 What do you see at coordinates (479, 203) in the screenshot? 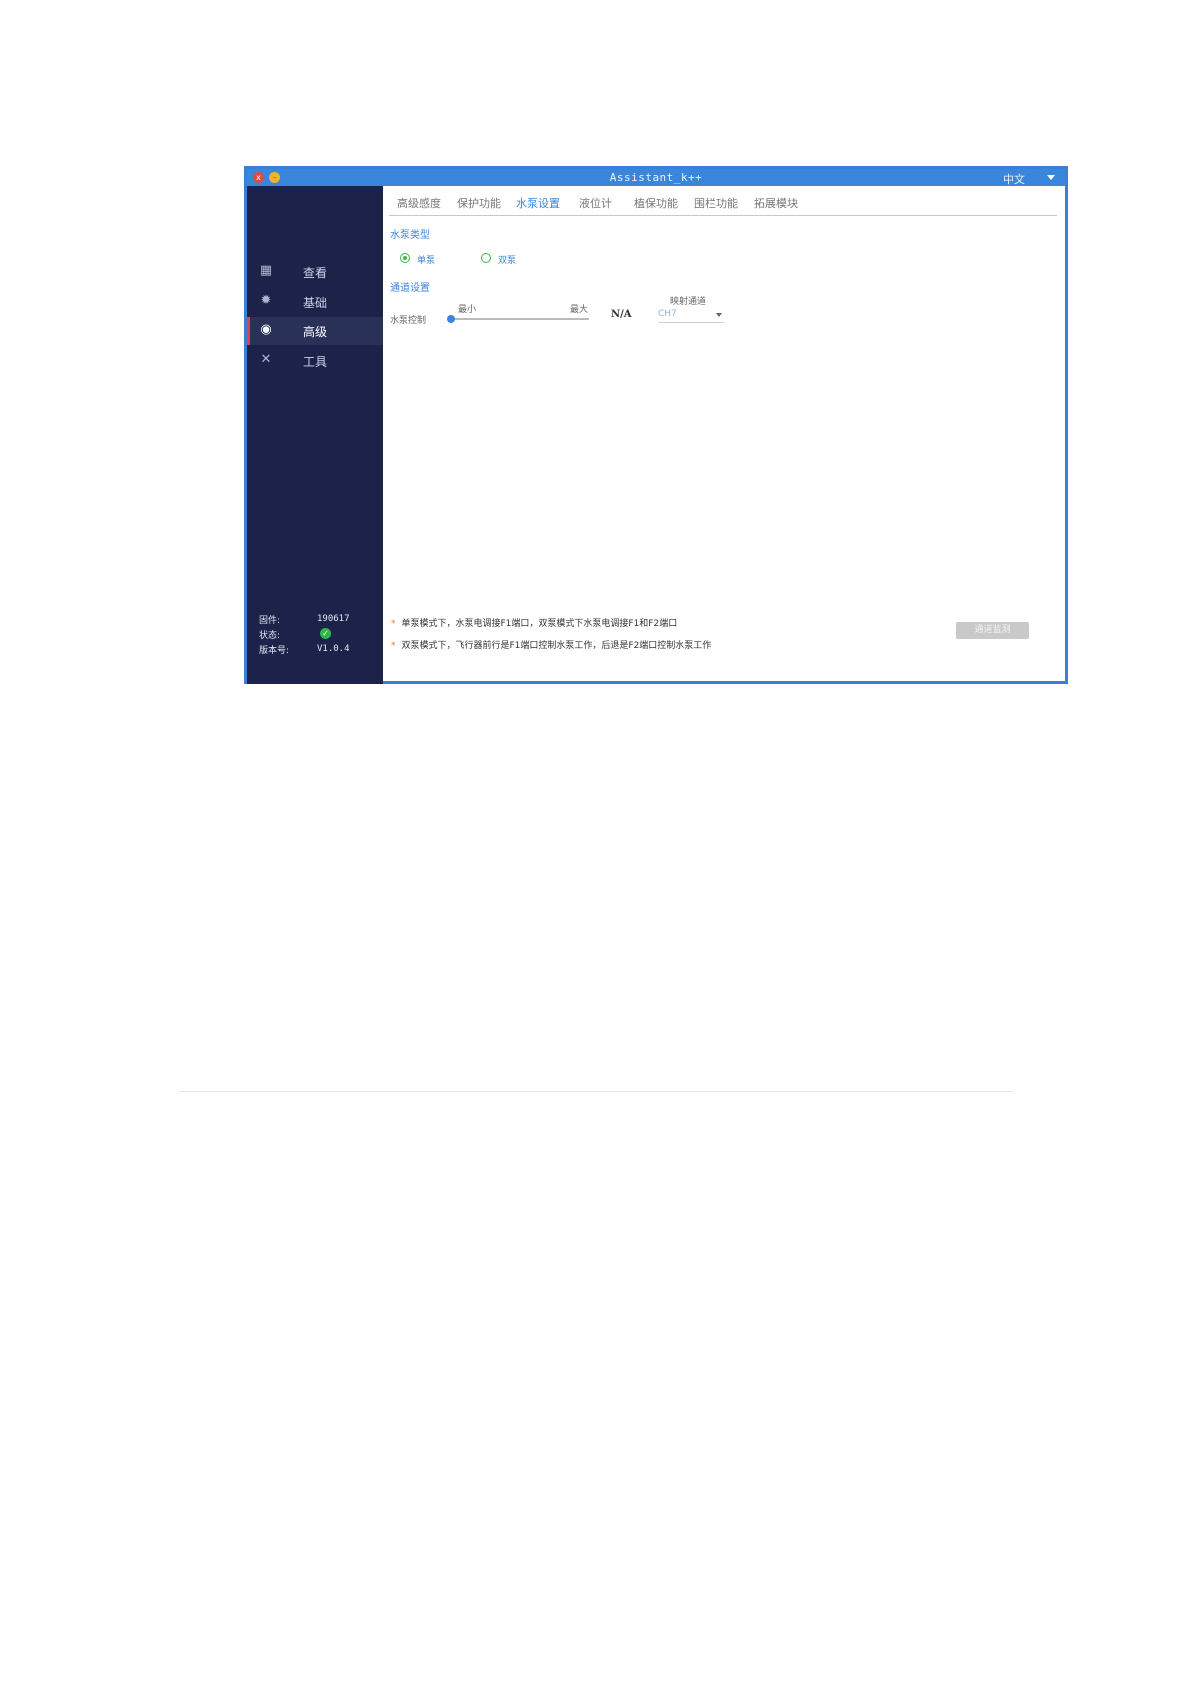
I see `tab-protection: 保护功能` at bounding box center [479, 203].